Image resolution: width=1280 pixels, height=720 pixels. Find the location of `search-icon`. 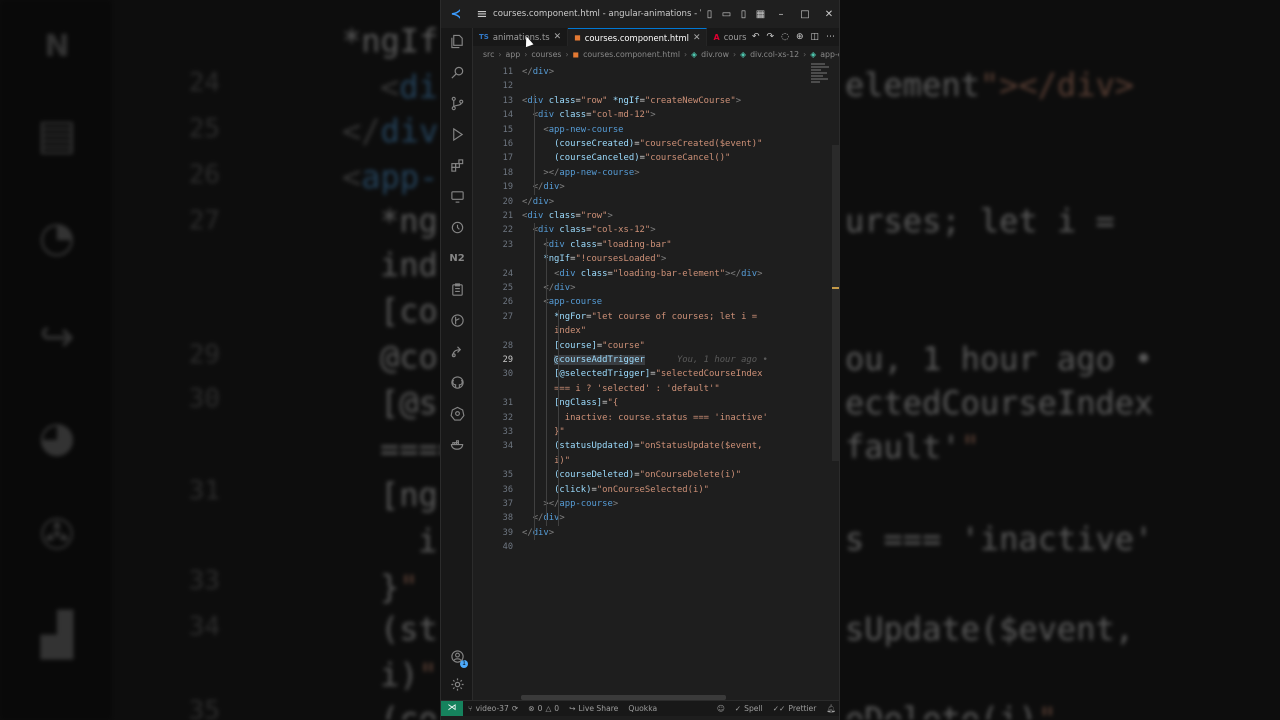

search-icon is located at coordinates (457, 73).